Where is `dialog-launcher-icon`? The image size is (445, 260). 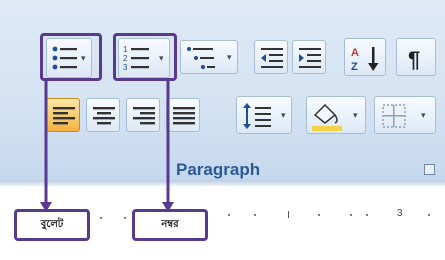
dialog-launcher-icon is located at coordinates (429, 169).